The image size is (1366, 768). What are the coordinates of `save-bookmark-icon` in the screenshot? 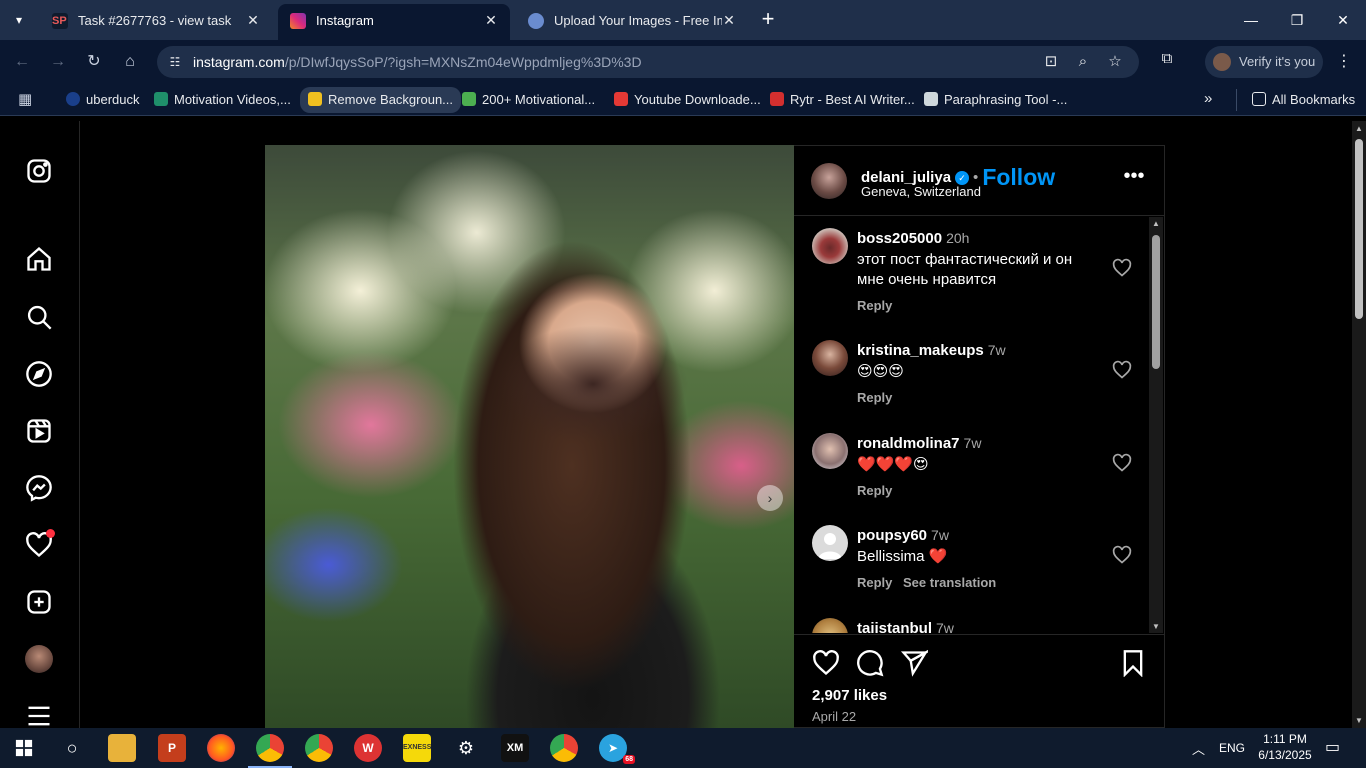 It's located at (1133, 663).